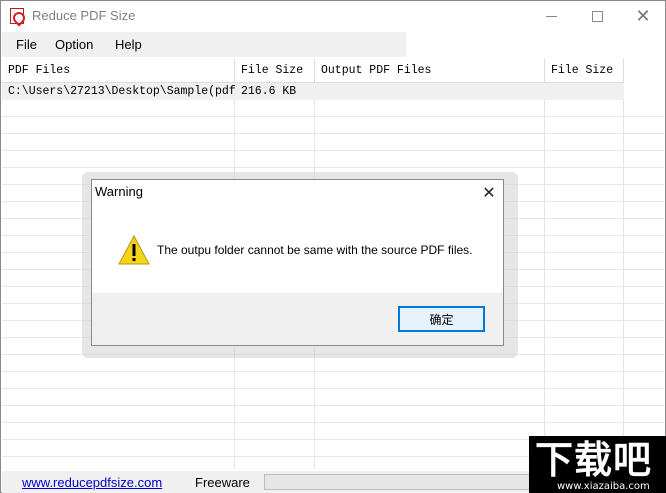 The image size is (666, 493). I want to click on column-header-file-size: File Size, so click(275, 70).